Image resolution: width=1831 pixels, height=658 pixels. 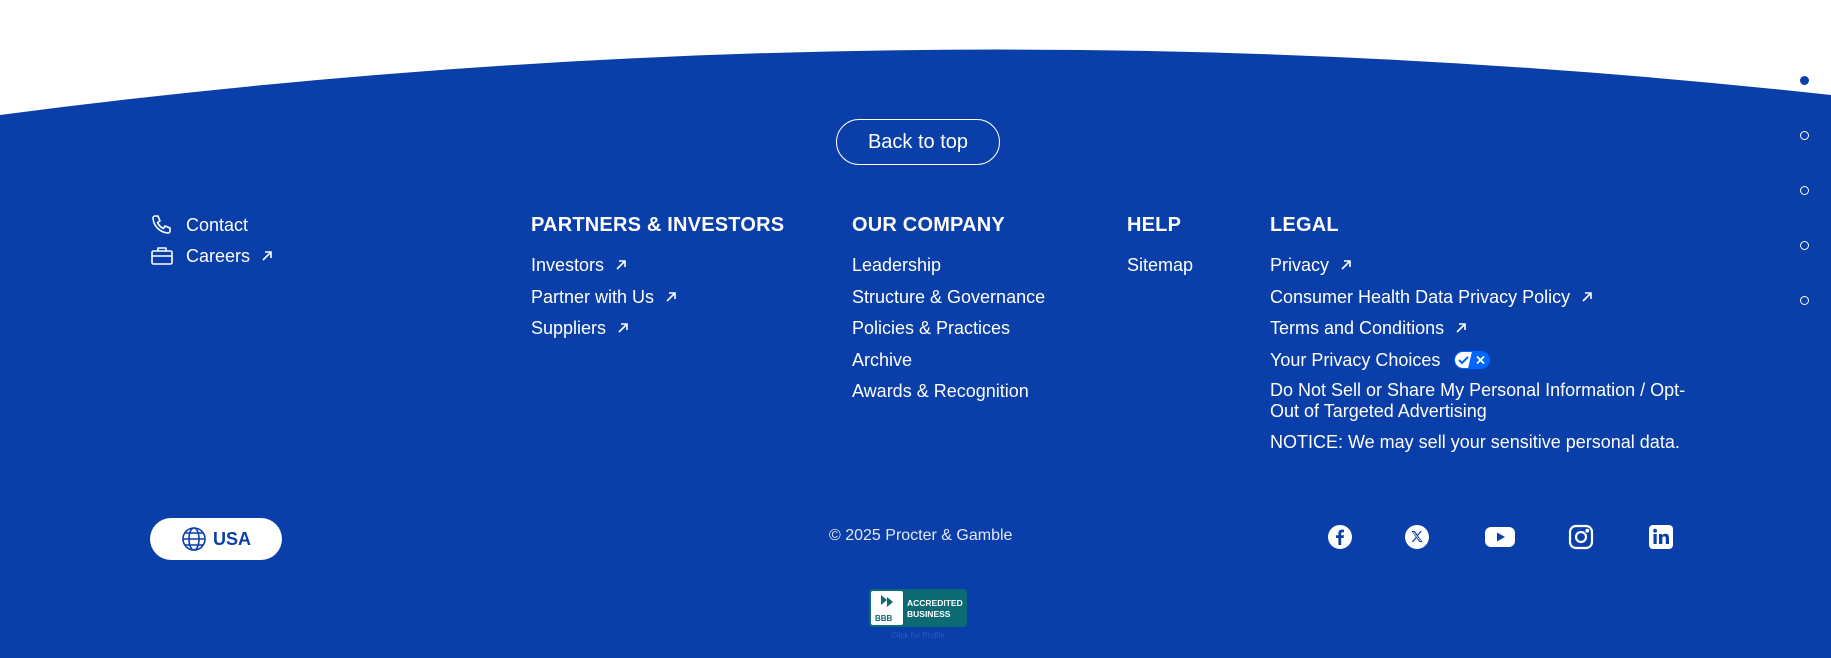 I want to click on consumer-health-privacy-link: Consumer Health Data Privacy Policy, so click(x=1490, y=297).